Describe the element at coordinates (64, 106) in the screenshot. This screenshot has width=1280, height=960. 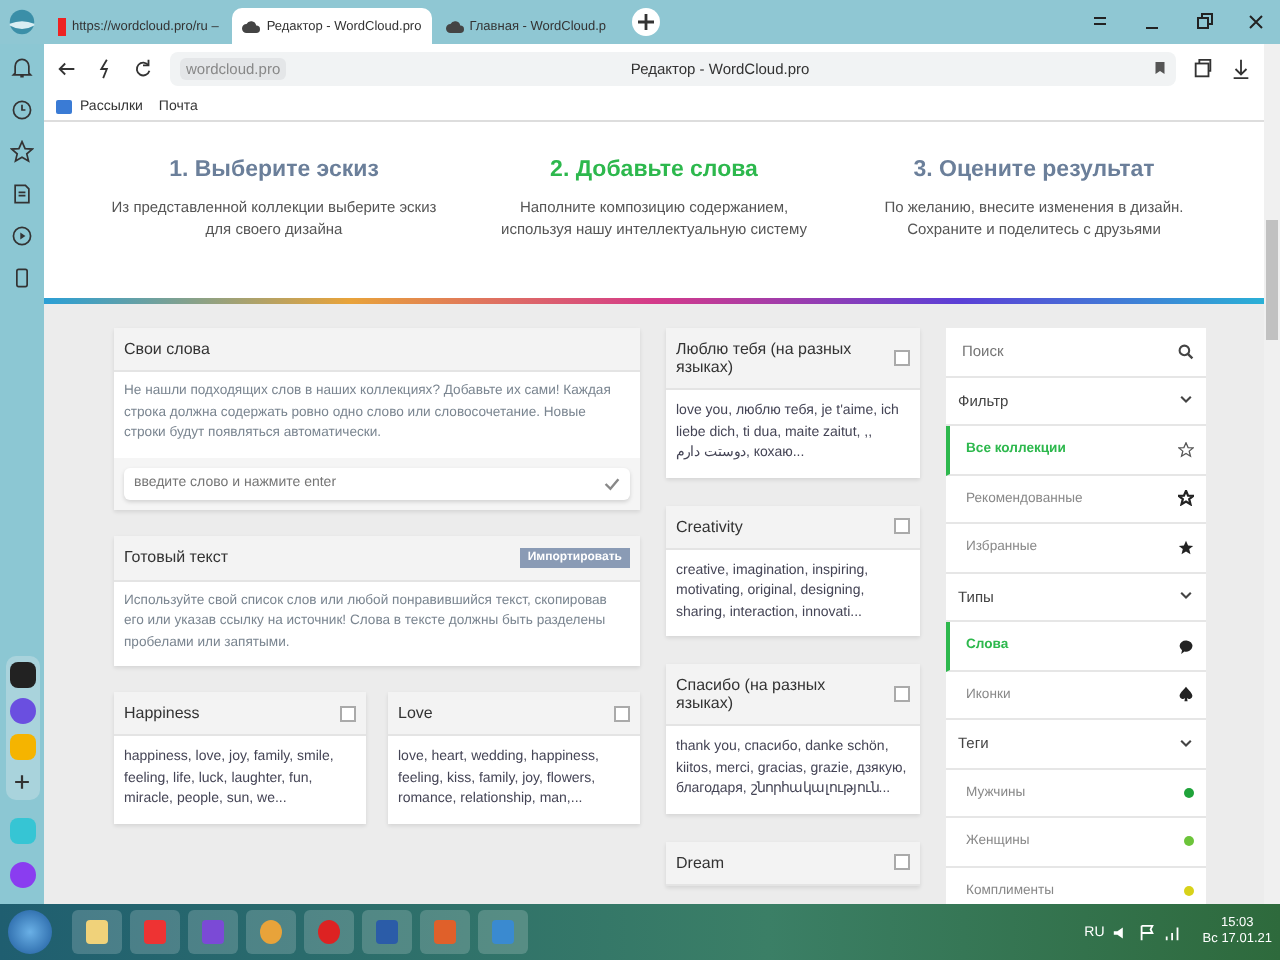
I see `mail-icon` at that location.